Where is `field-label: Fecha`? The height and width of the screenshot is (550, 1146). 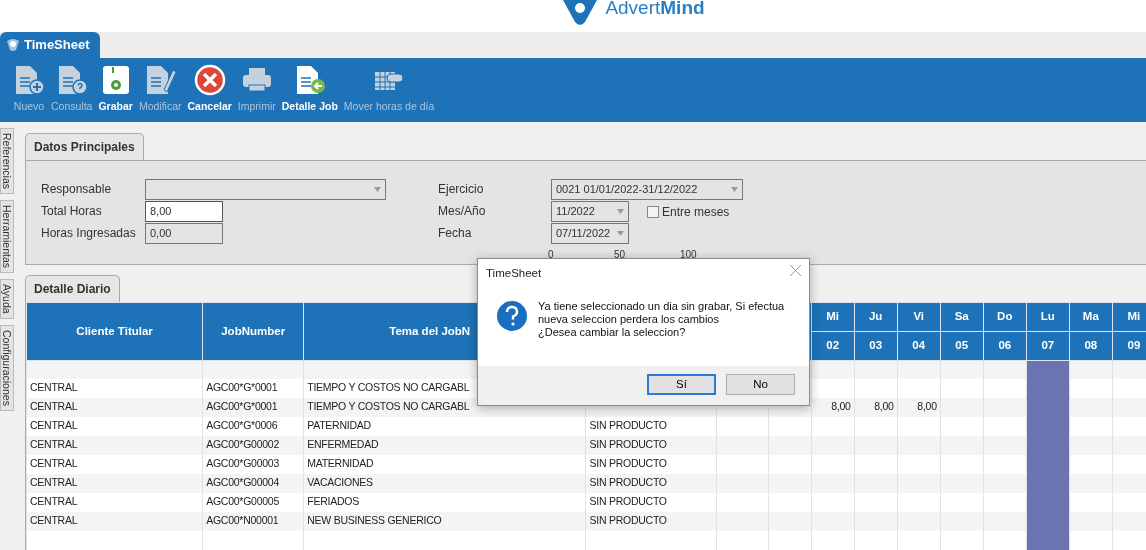
field-label: Fecha is located at coordinates (455, 233).